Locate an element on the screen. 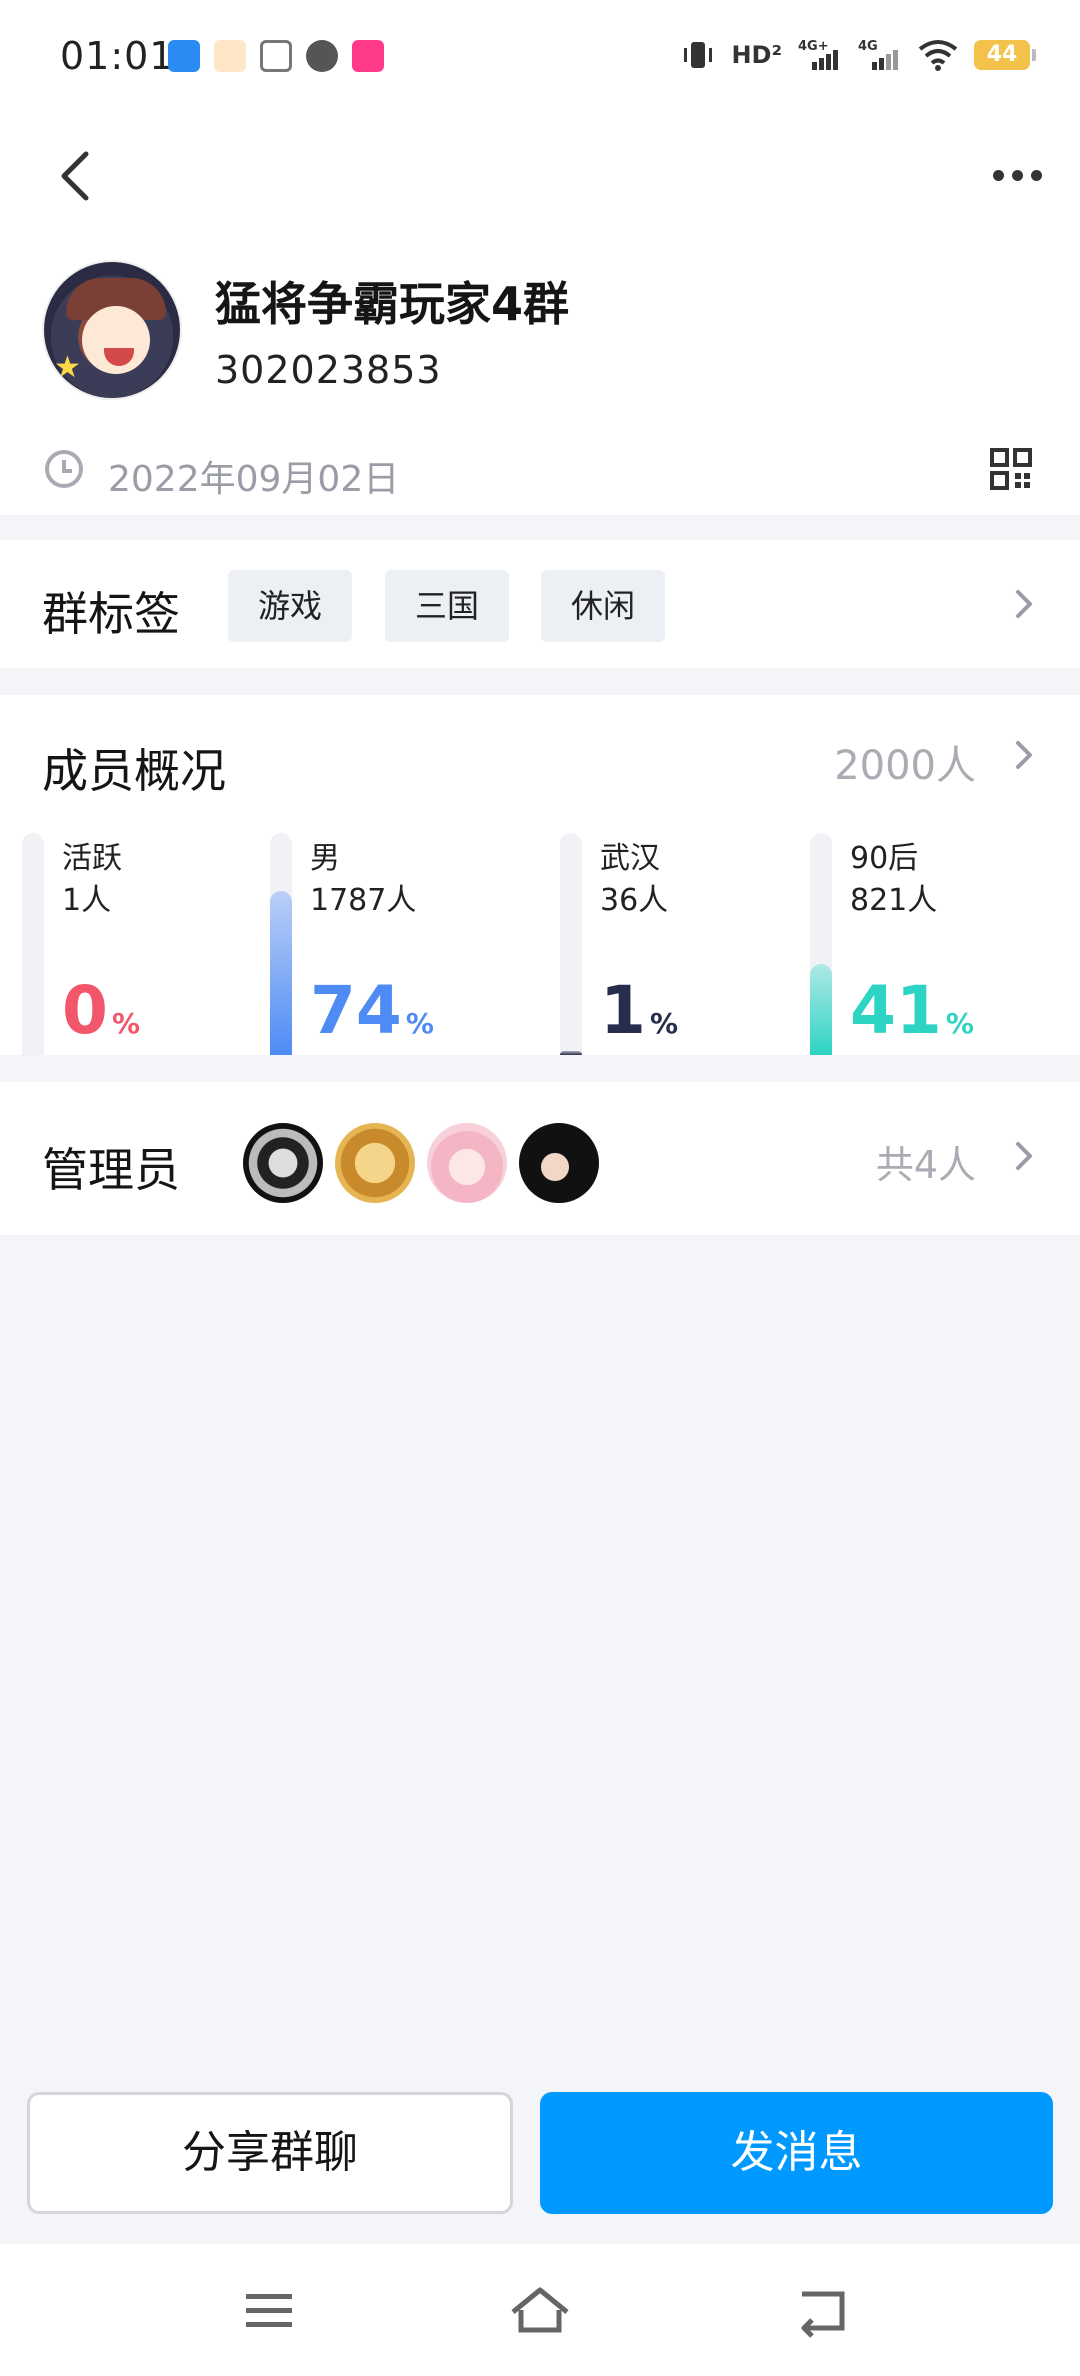 Image resolution: width=1080 pixels, height=2376 pixels. bottom-action-bar: 分享群聊 发消息 is located at coordinates (540, 2151).